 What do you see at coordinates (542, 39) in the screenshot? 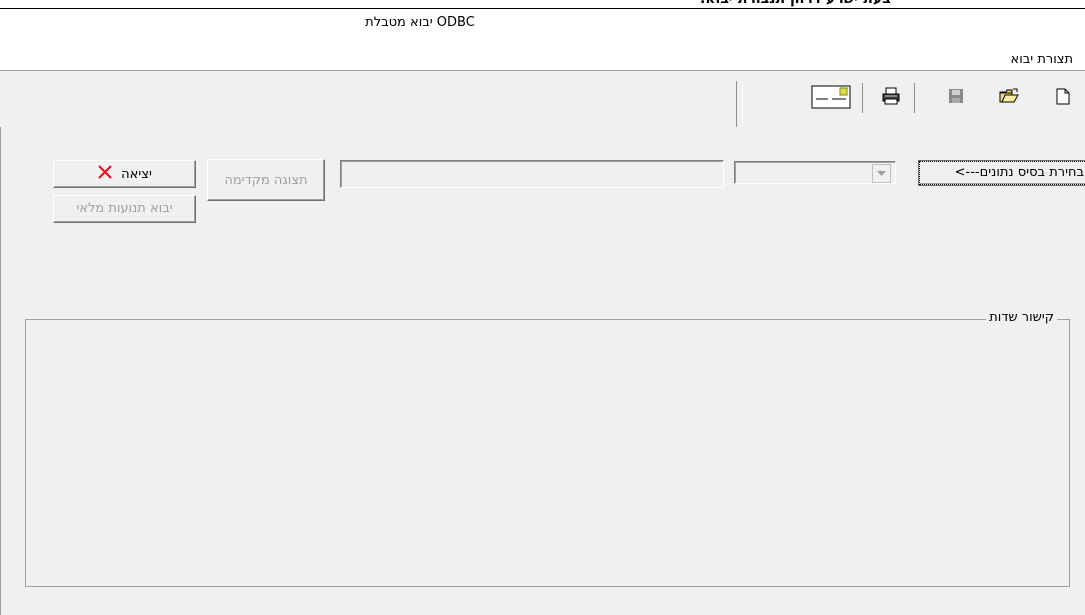
I see `title-area` at bounding box center [542, 39].